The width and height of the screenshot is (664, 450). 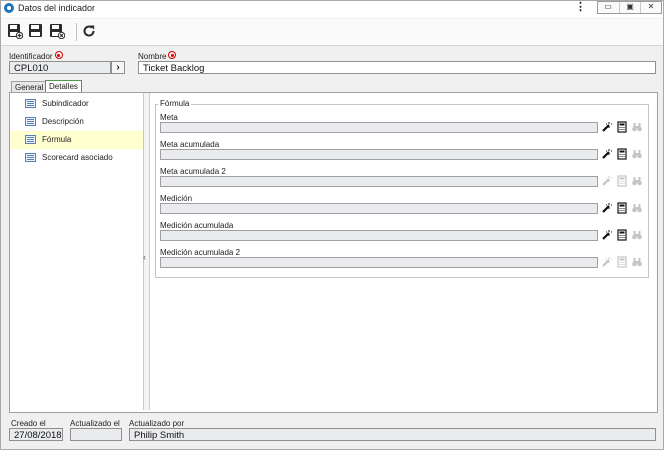 What do you see at coordinates (332, 32) in the screenshot?
I see `toolbar` at bounding box center [332, 32].